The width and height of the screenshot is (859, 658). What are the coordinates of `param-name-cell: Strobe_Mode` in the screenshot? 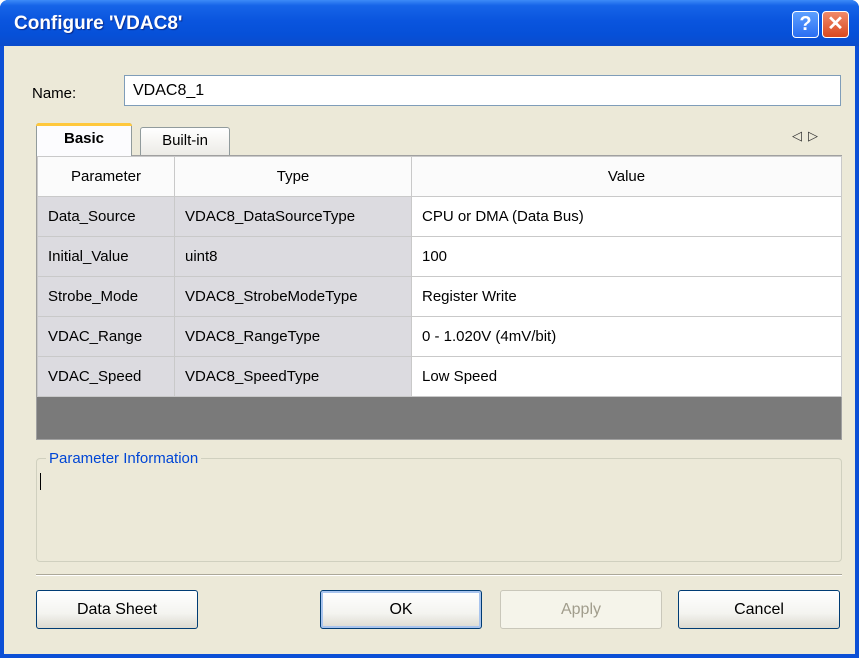 It's located at (106, 296).